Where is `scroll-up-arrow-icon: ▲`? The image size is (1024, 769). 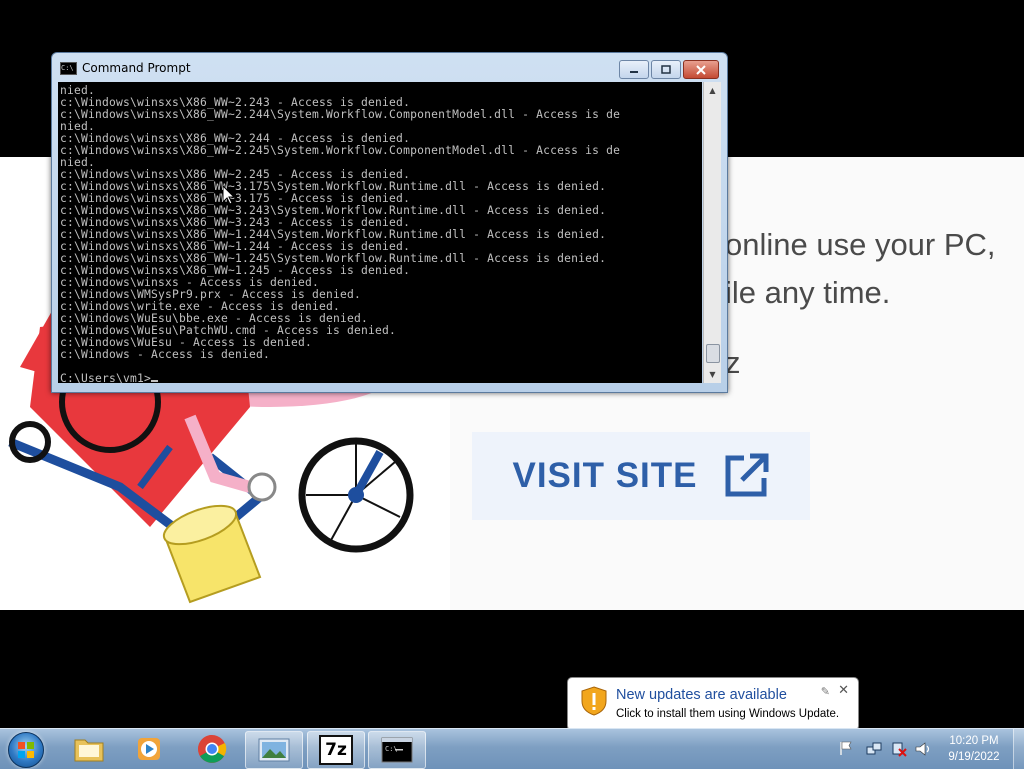
scroll-up-arrow-icon: ▲ is located at coordinates (712, 90).